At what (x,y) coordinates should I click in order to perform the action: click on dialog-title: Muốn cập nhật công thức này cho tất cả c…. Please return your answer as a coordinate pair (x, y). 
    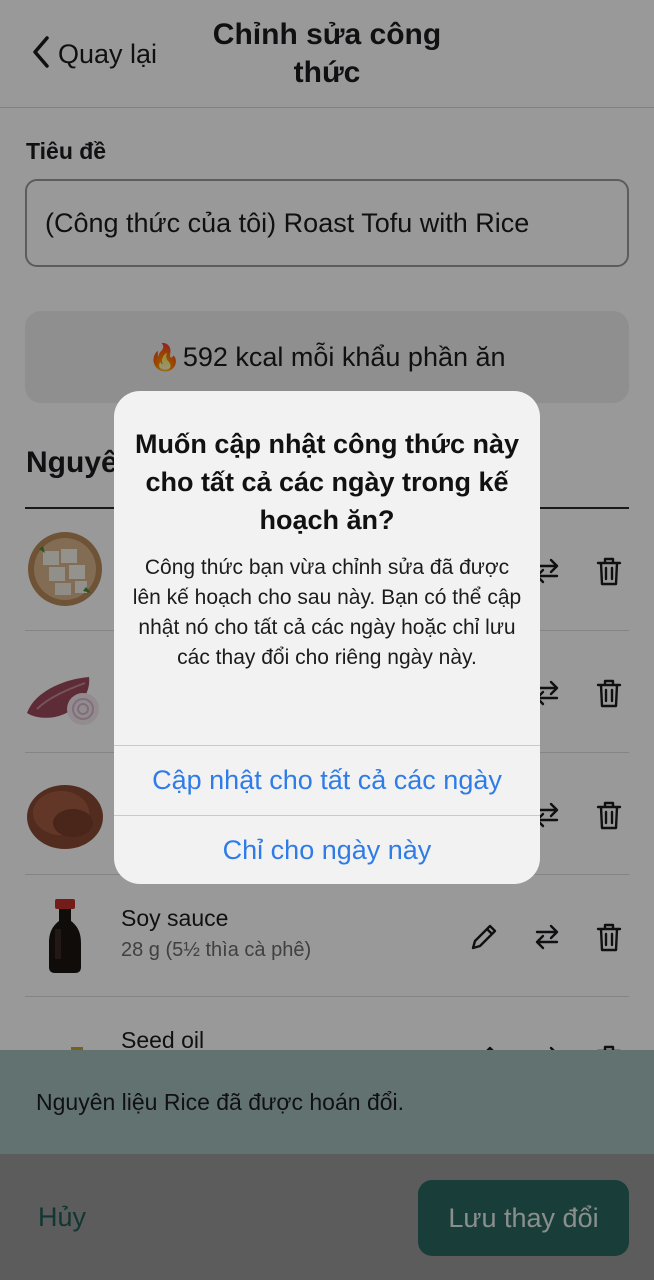
    Looking at the image, I should click on (327, 482).